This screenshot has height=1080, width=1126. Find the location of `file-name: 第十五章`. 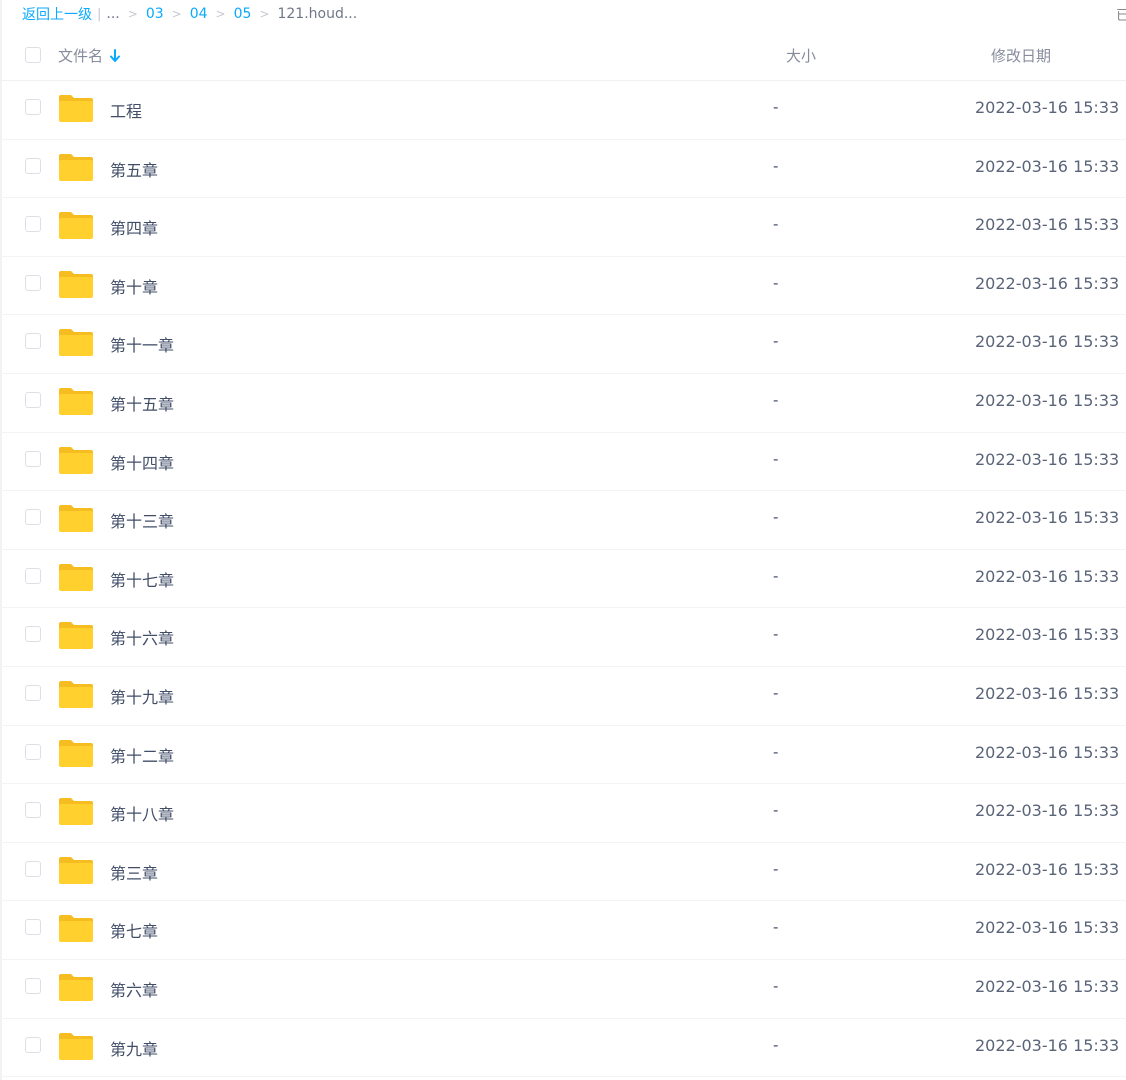

file-name: 第十五章 is located at coordinates (142, 403).